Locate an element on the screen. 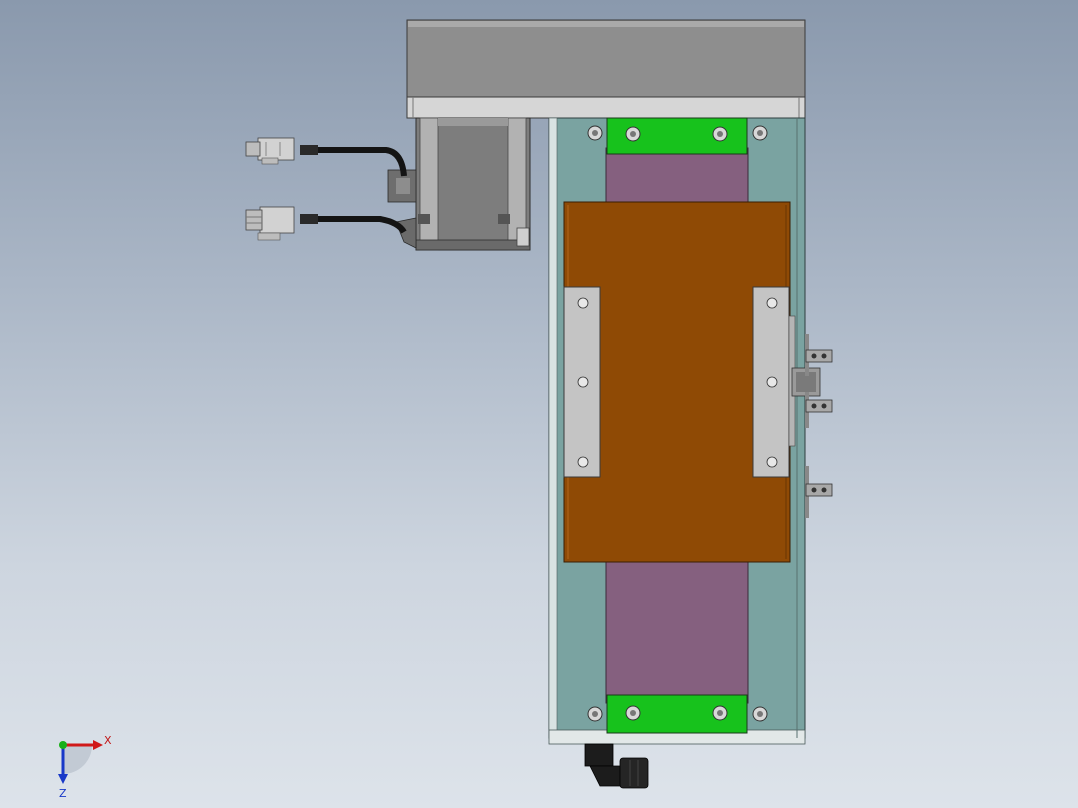 The height and width of the screenshot is (808, 1078). encoder-connector-body is located at coordinates (276, 149).